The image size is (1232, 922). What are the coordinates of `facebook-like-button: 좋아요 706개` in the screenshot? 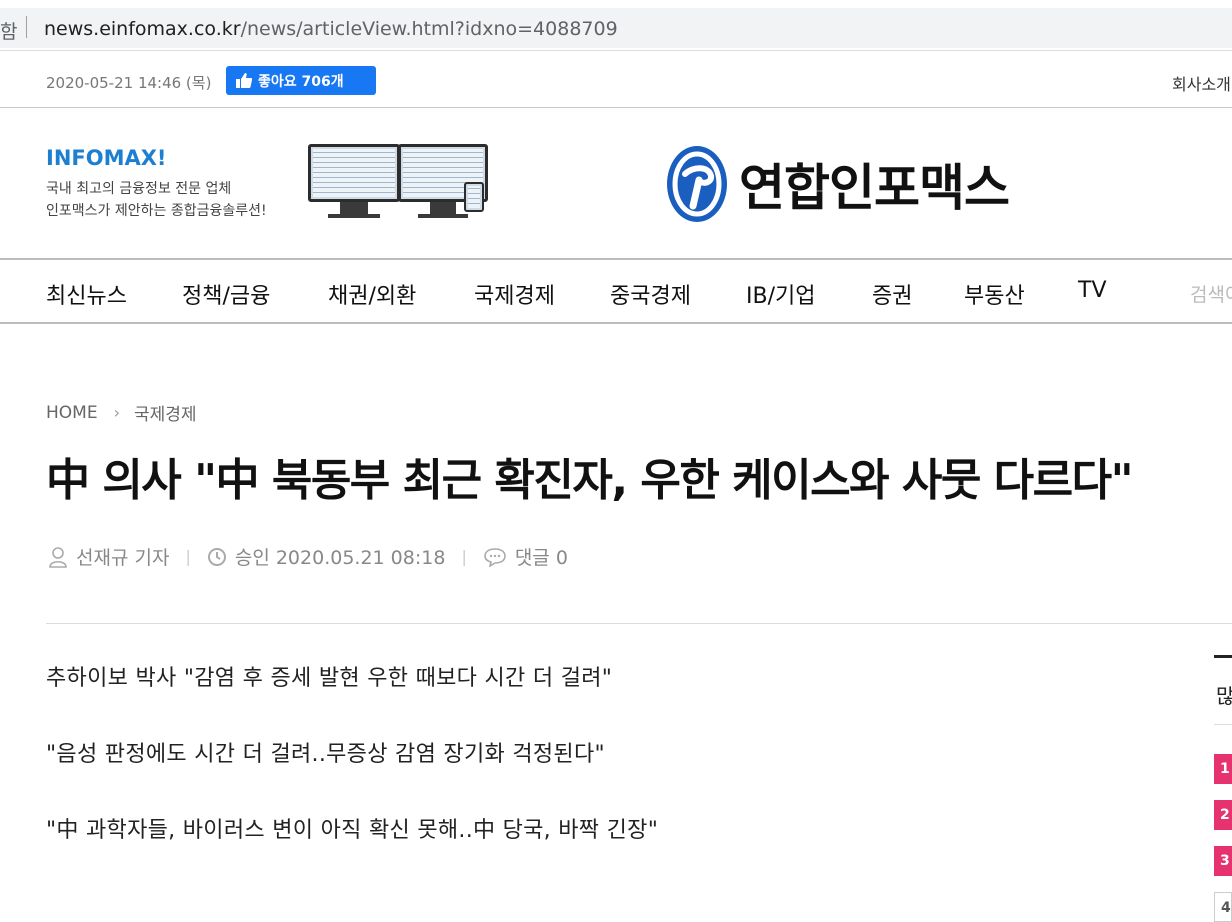 It's located at (301, 80).